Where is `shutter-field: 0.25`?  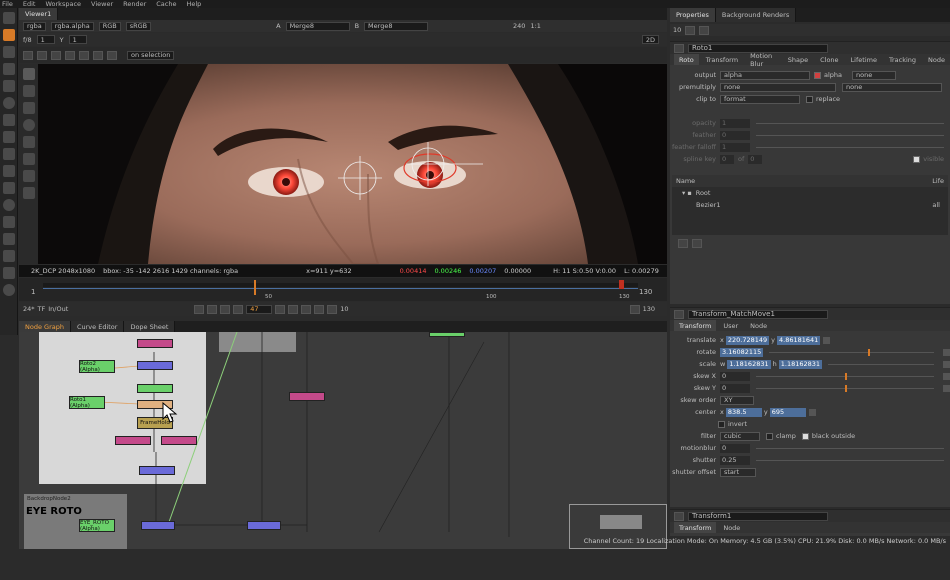
shutter-field: 0.25 is located at coordinates (735, 460).